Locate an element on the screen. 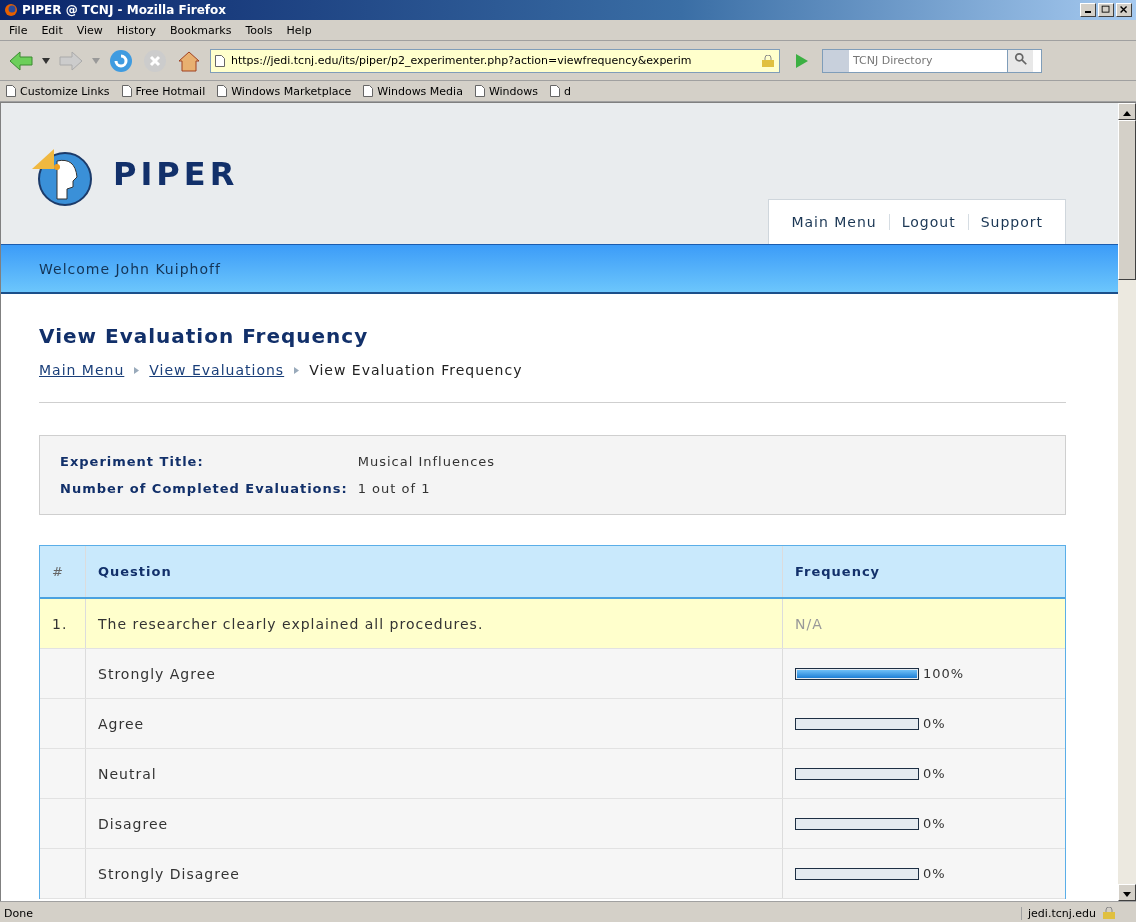 This screenshot has height=922, width=1136. breadcrumb-link: View Evaluations is located at coordinates (217, 370).